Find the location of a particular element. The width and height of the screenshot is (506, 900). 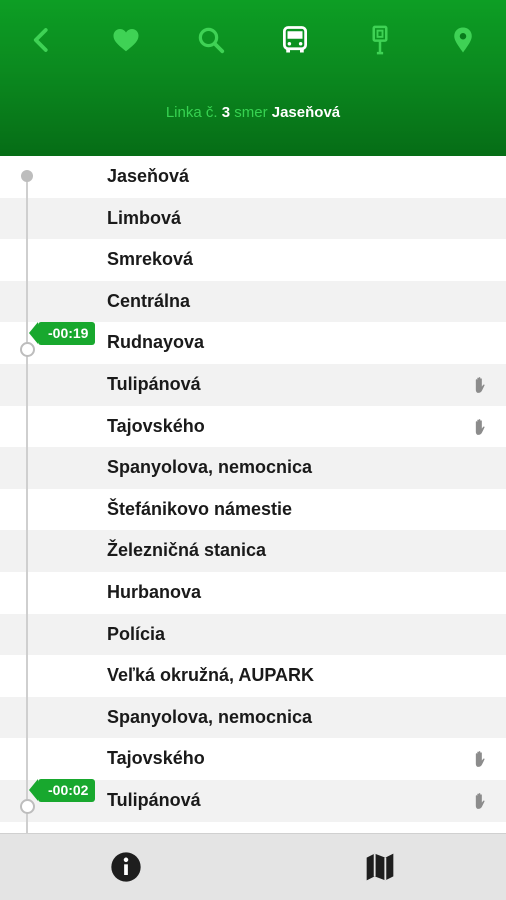

stop-row: Smreková is located at coordinates (253, 260).